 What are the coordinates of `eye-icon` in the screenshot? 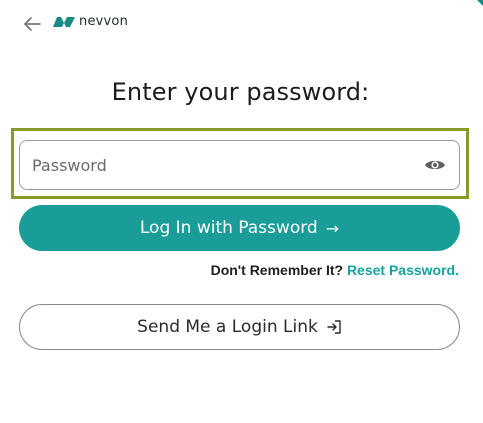 It's located at (435, 165).